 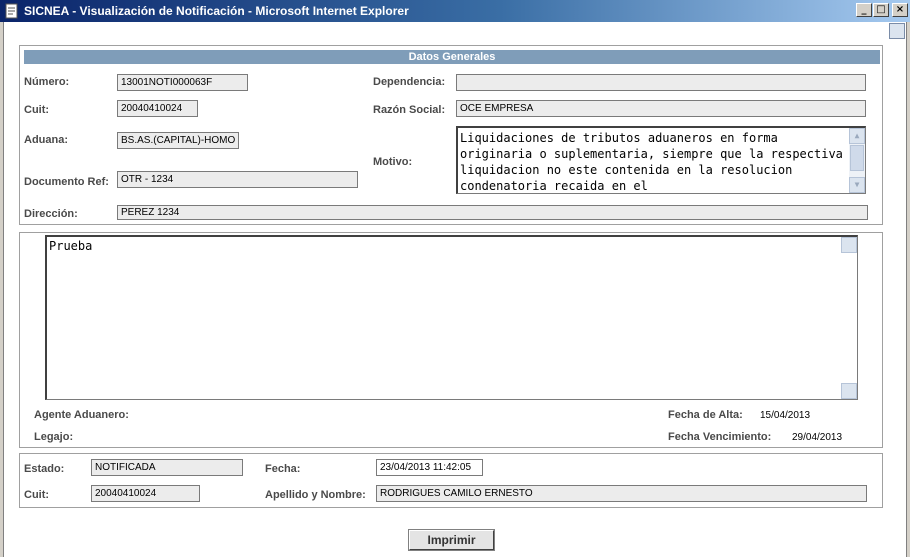 I want to click on numero-field: 13001NOTI000063F, so click(x=182, y=82).